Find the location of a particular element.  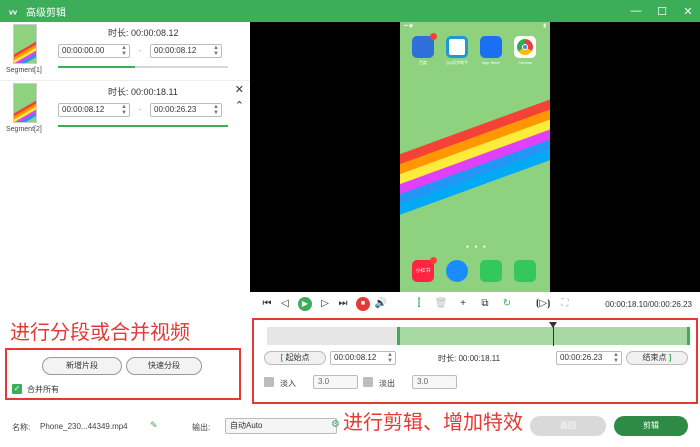

edit-duration: 时长: 00:00:18.11 is located at coordinates (469, 358).